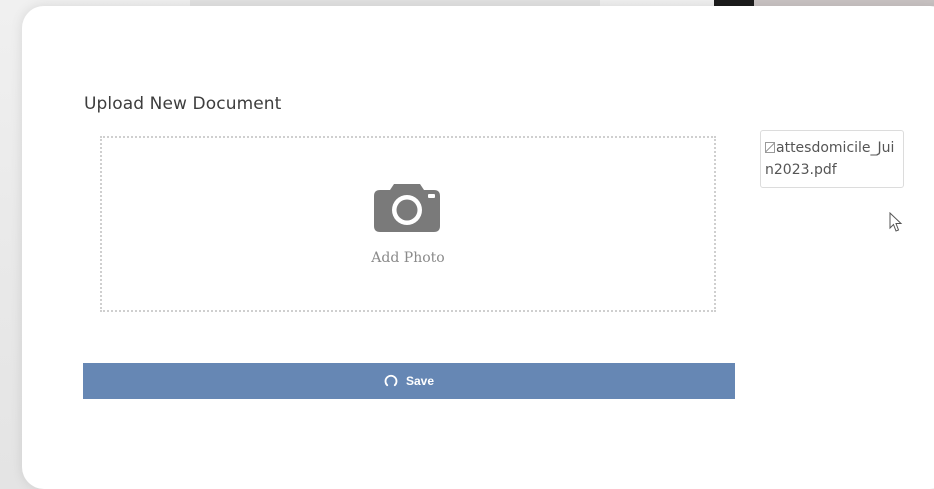  I want to click on save-button: Save, so click(409, 381).